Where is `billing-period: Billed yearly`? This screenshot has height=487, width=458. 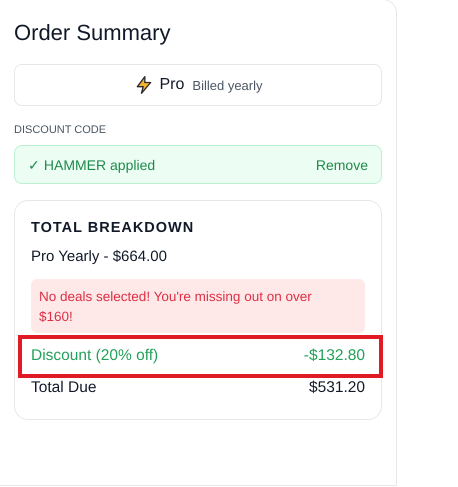 billing-period: Billed yearly is located at coordinates (227, 85).